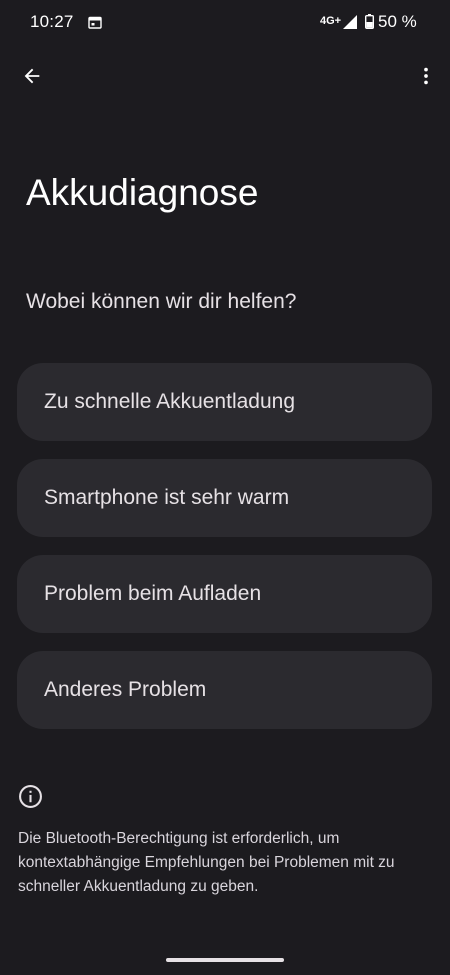 The height and width of the screenshot is (975, 450). What do you see at coordinates (331, 21) in the screenshot?
I see `network-type: 4G+` at bounding box center [331, 21].